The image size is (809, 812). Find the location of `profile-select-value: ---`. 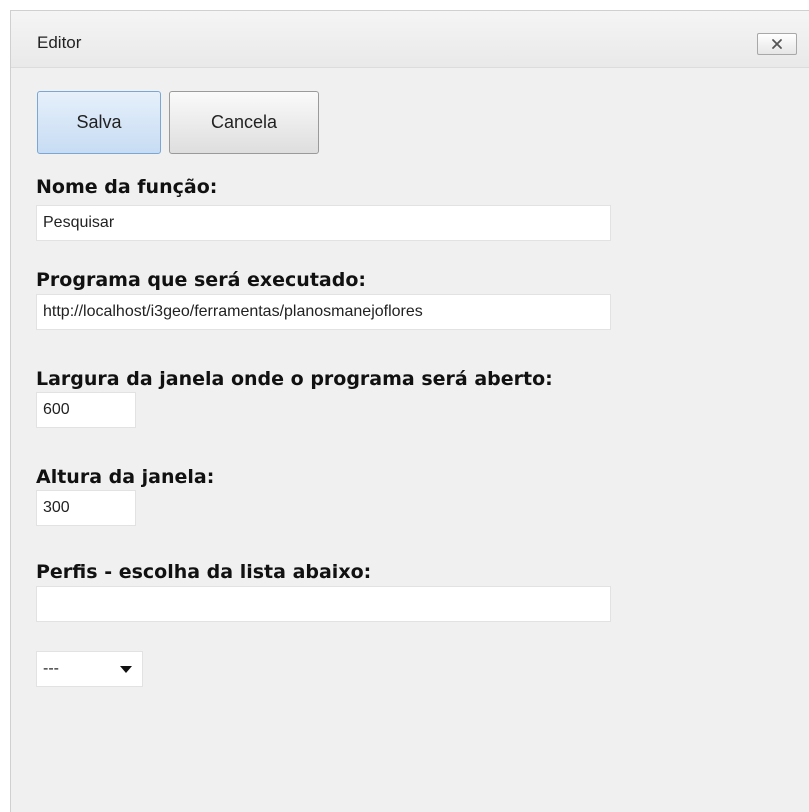

profile-select-value: --- is located at coordinates (51, 668).